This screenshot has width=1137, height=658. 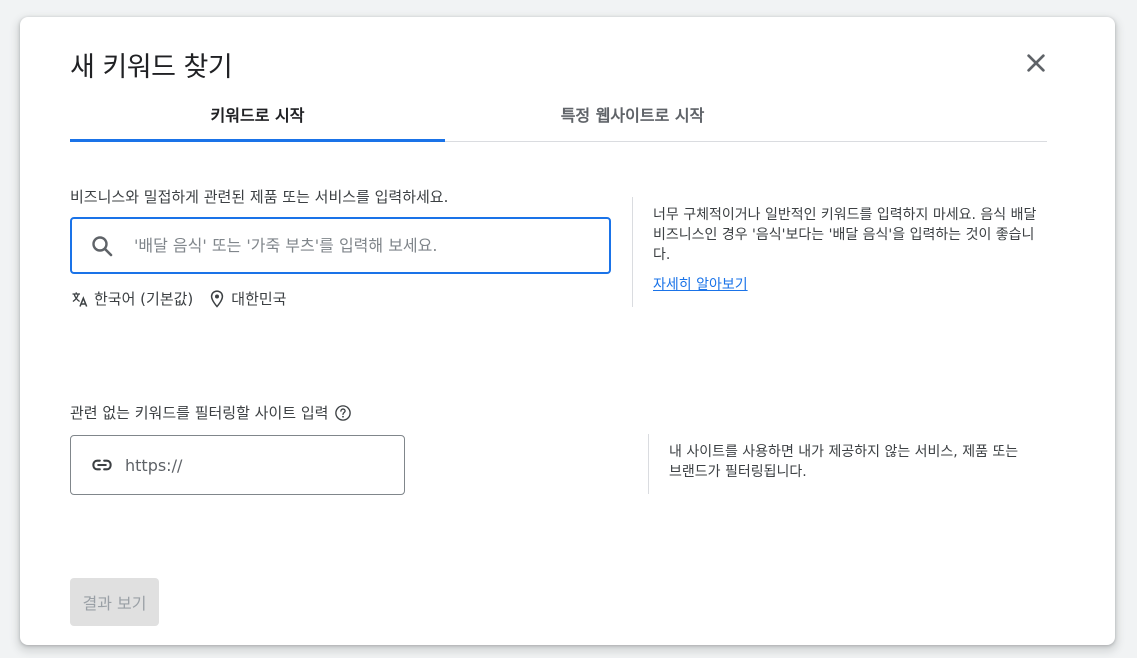 What do you see at coordinates (632, 117) in the screenshot?
I see `tab-website: 특정 웹사이트로 시작` at bounding box center [632, 117].